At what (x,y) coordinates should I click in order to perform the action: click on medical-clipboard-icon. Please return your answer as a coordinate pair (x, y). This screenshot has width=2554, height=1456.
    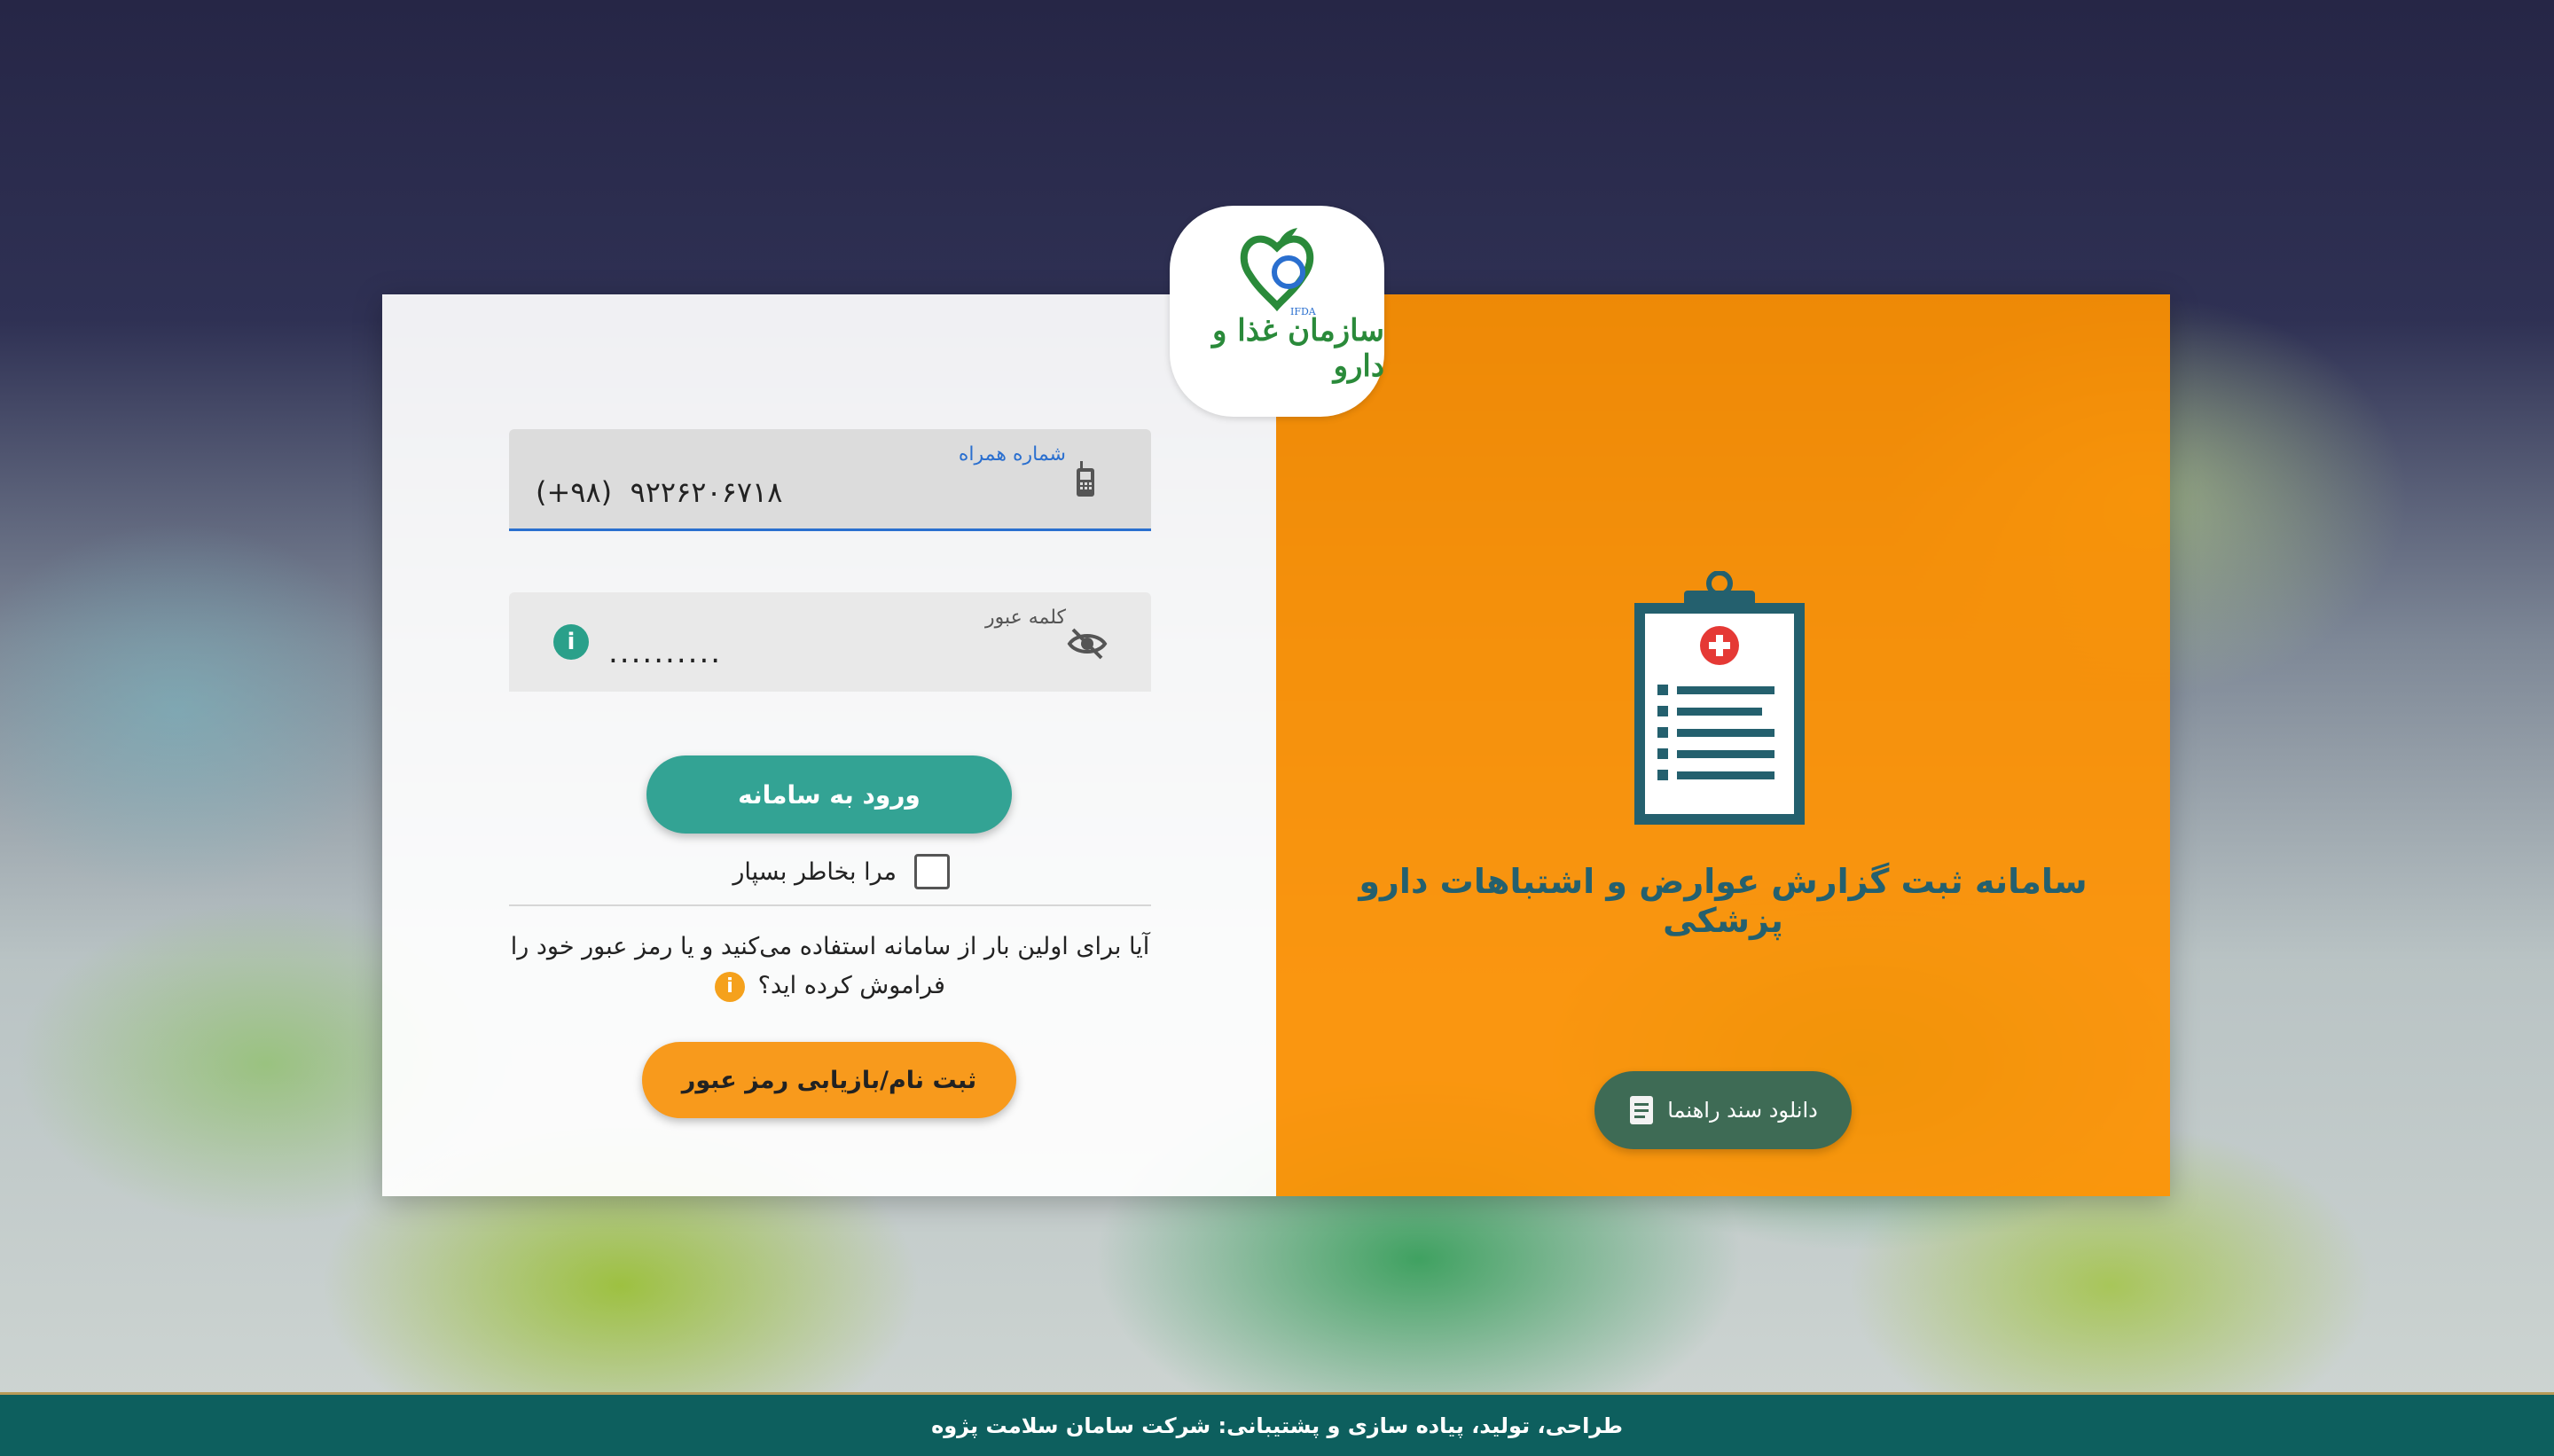
    Looking at the image, I should click on (1719, 698).